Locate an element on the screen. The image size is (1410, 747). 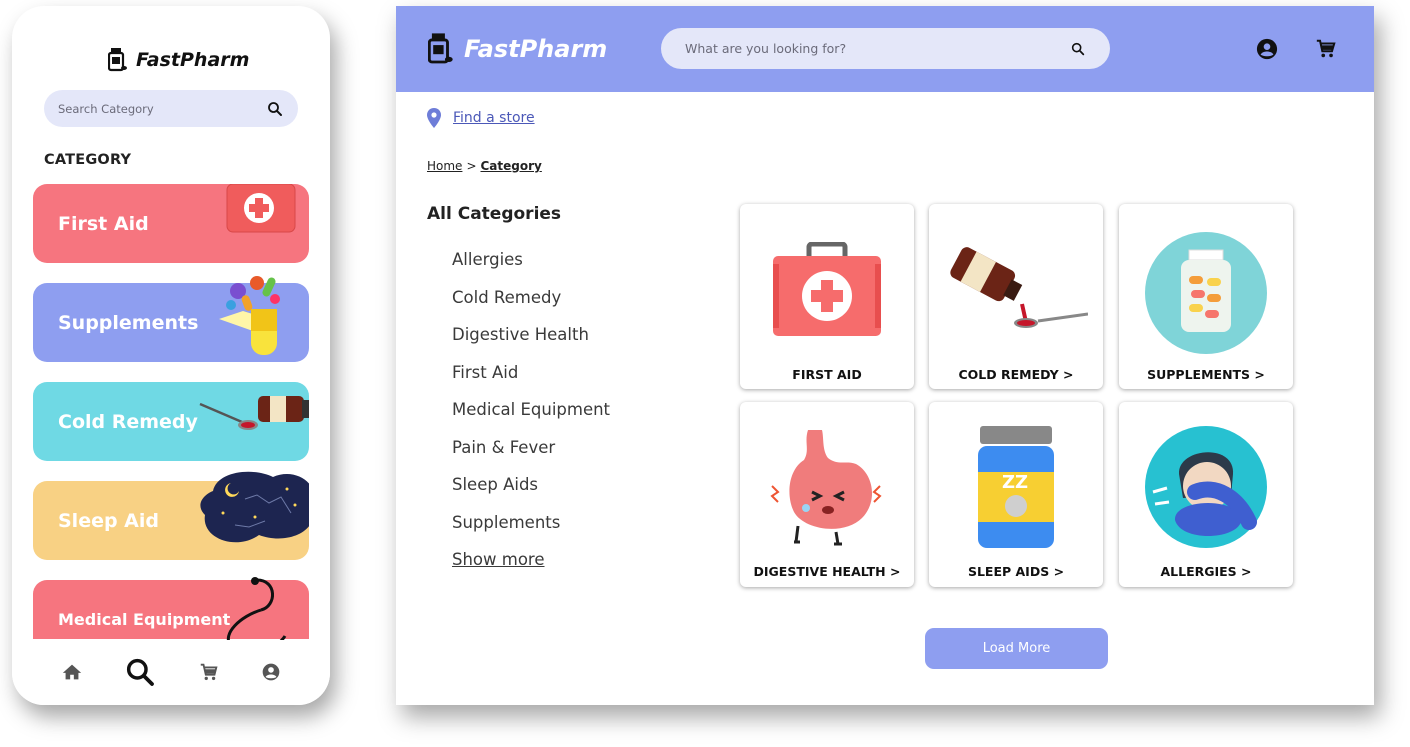
location-pin-icon is located at coordinates (434, 118).